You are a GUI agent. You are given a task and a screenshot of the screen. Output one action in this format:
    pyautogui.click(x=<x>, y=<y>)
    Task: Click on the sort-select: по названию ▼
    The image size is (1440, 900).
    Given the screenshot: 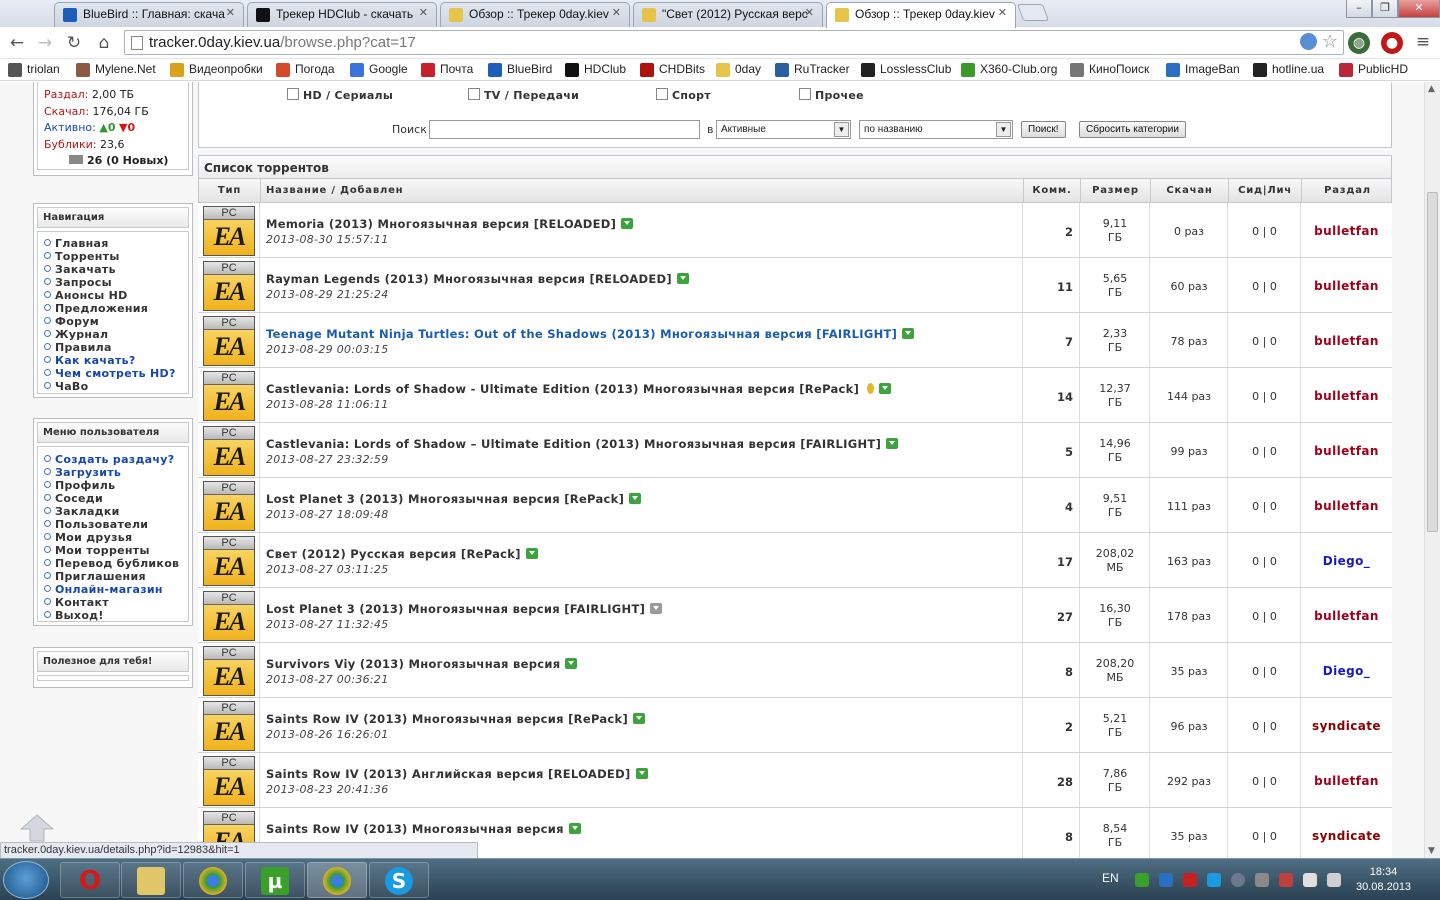 What is the action you would take?
    pyautogui.click(x=936, y=129)
    